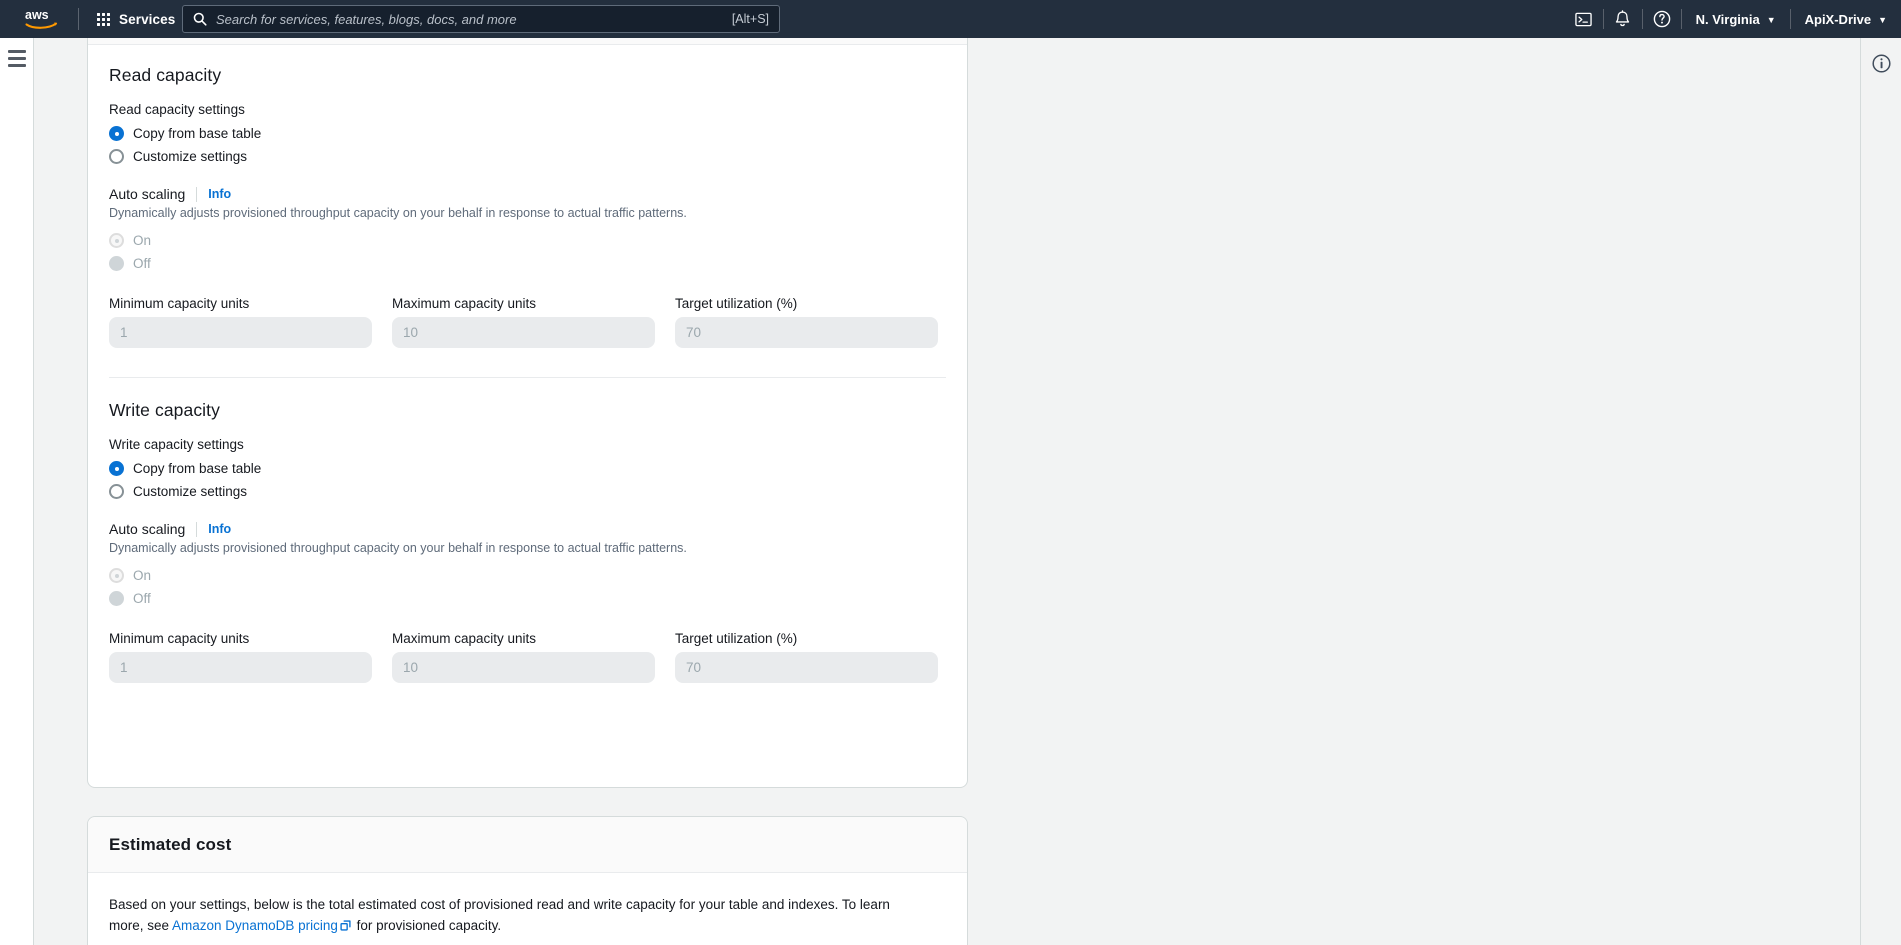 The width and height of the screenshot is (1901, 945). I want to click on bell-icon, so click(1622, 18).